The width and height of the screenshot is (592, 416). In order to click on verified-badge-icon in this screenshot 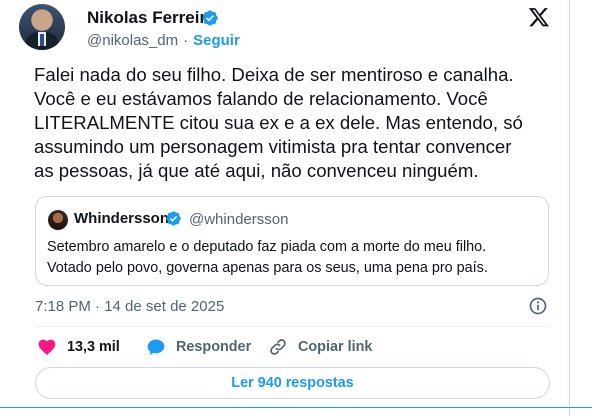, I will do `click(210, 18)`.